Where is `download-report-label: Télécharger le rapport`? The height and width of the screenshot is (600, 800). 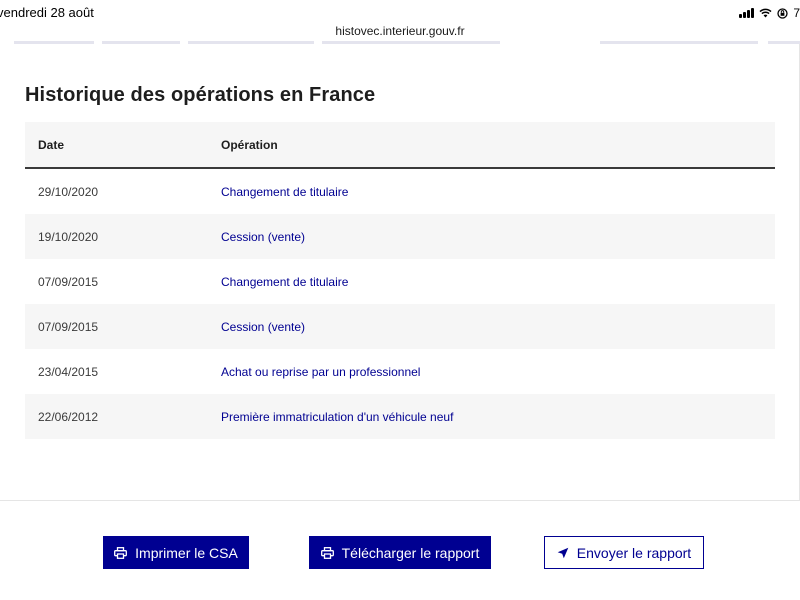
download-report-label: Télécharger le rapport is located at coordinates (410, 552).